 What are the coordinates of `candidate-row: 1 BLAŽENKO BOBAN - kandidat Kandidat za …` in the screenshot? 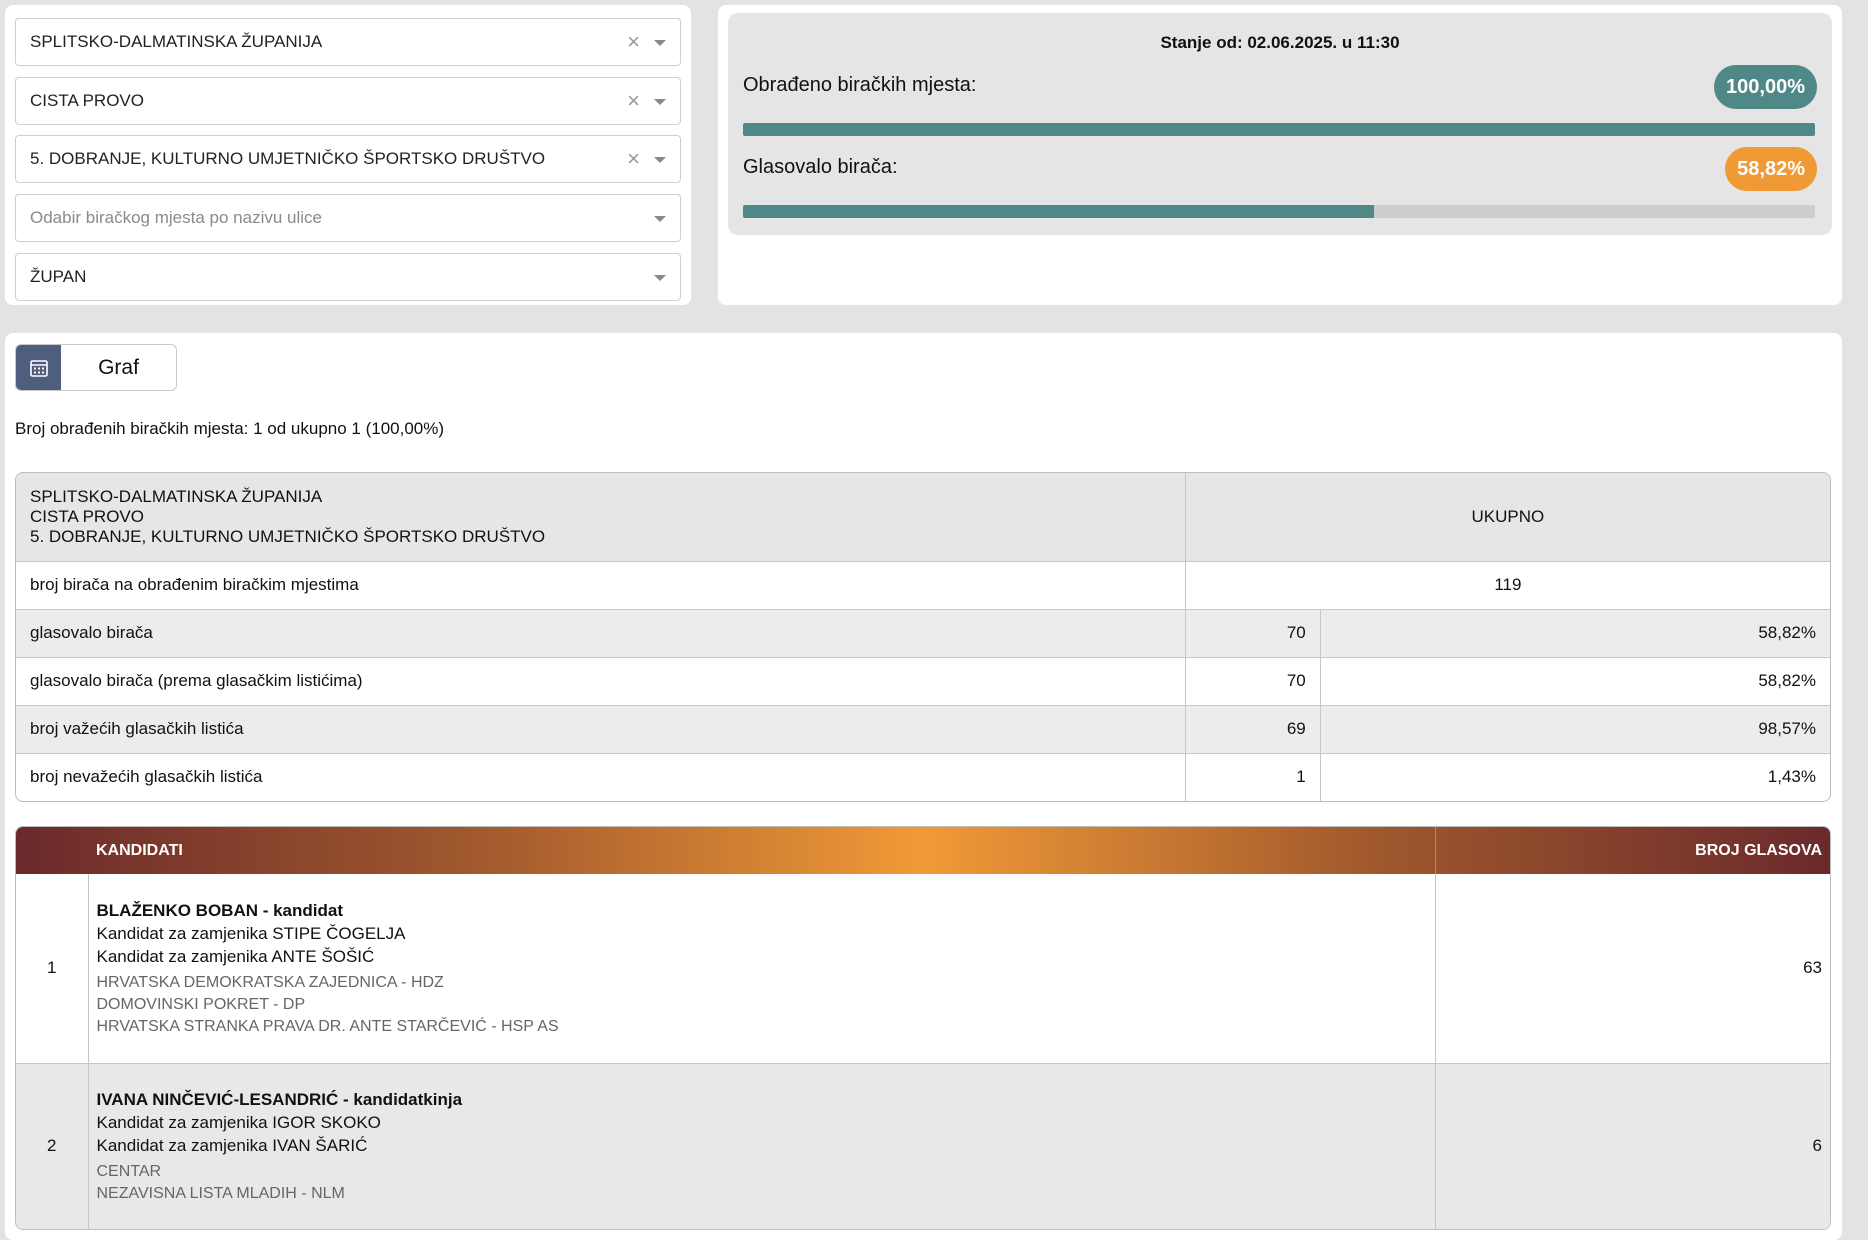 It's located at (923, 969).